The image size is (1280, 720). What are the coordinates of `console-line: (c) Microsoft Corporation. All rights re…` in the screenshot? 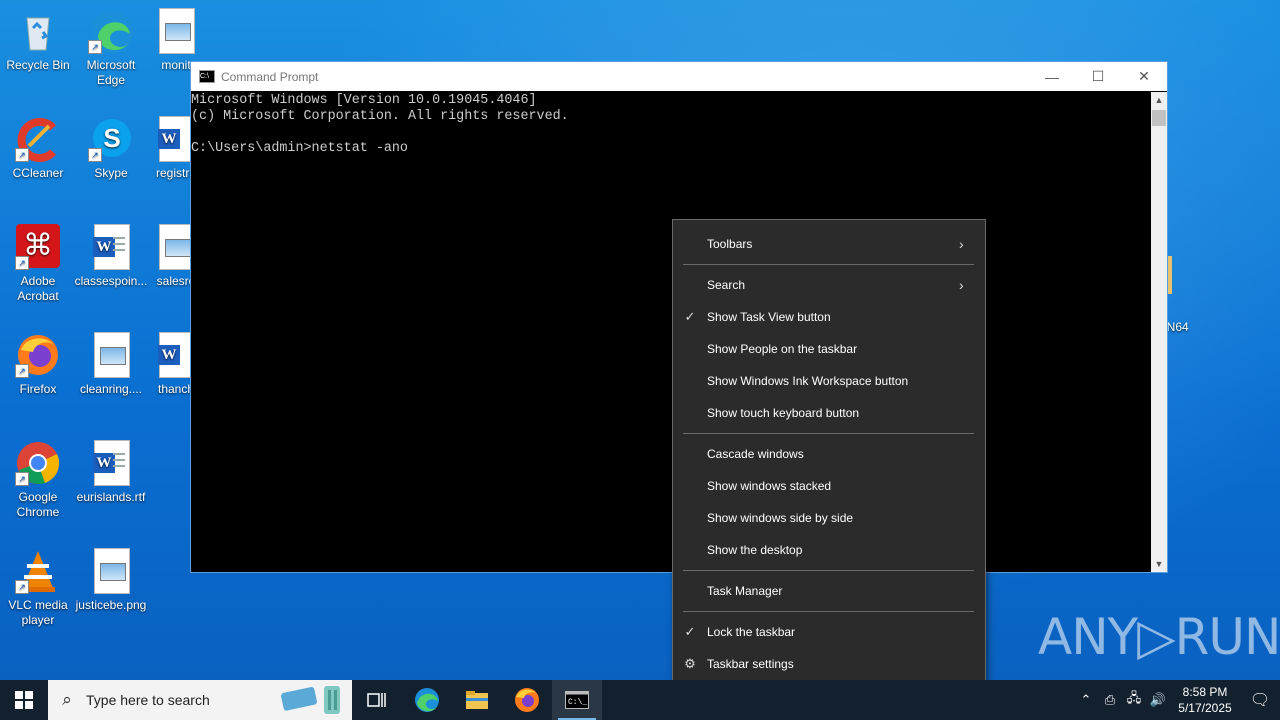 It's located at (380, 116).